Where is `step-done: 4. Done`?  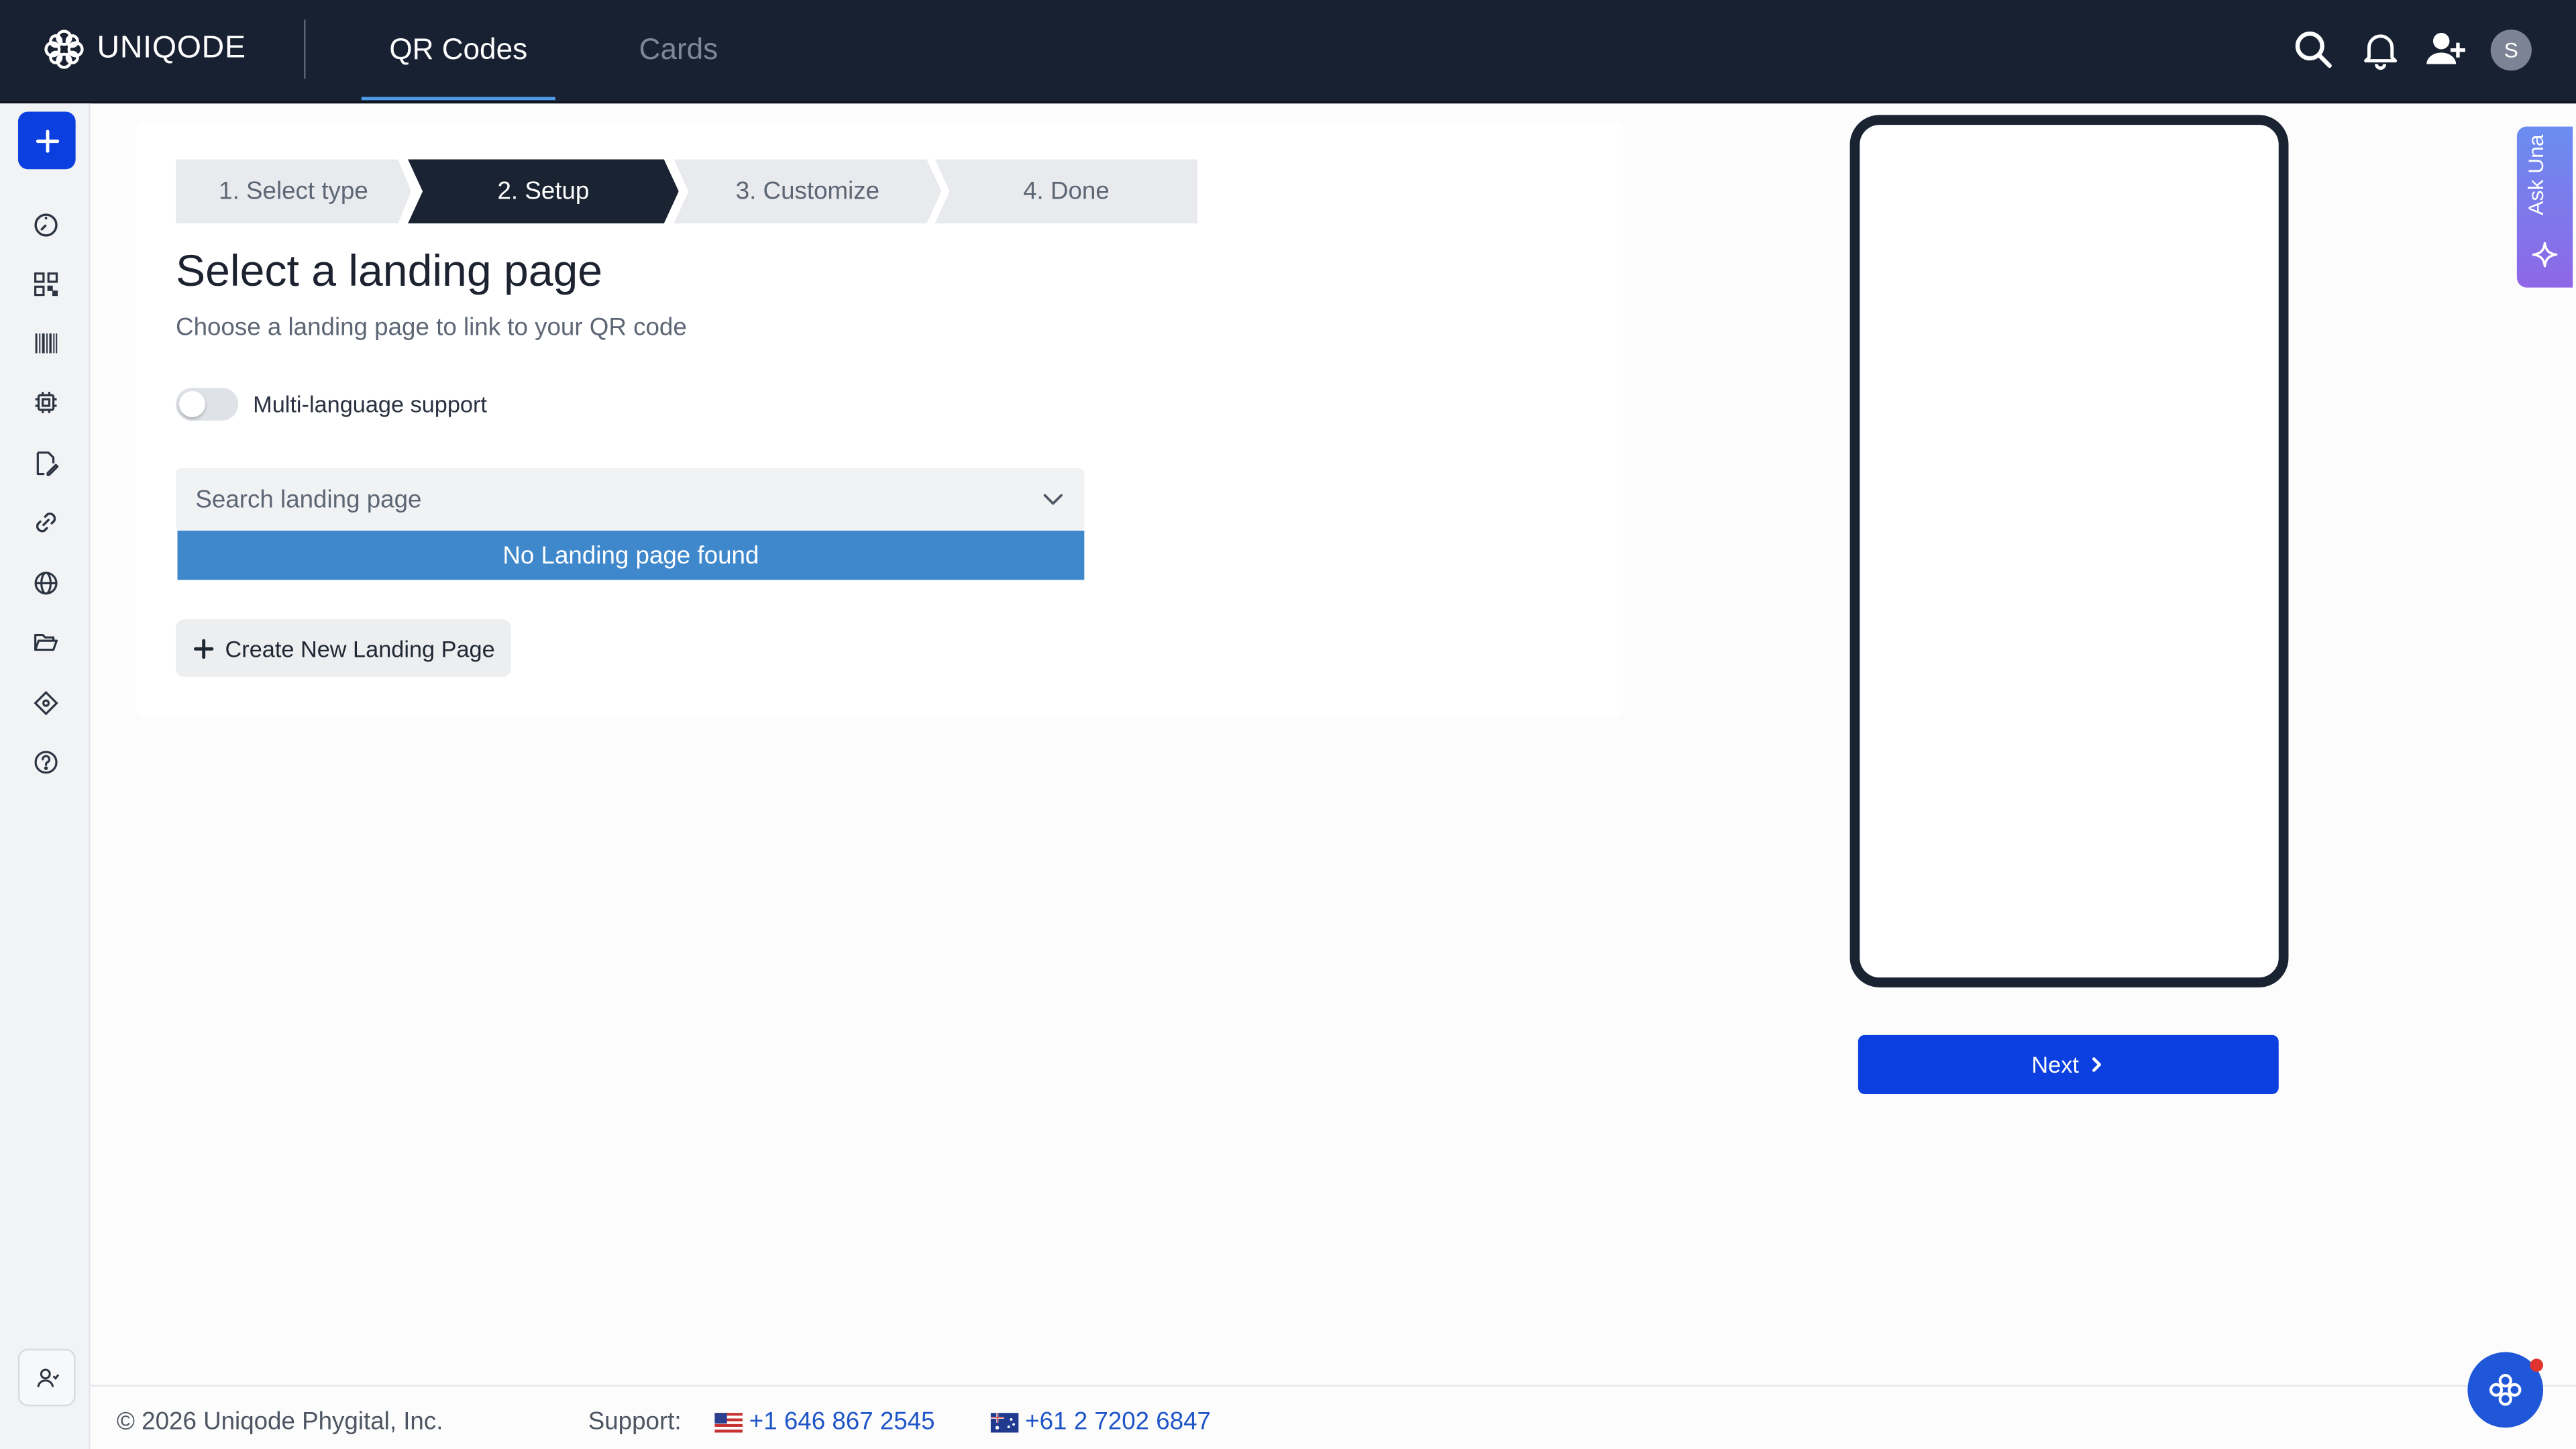 step-done: 4. Done is located at coordinates (1066, 191).